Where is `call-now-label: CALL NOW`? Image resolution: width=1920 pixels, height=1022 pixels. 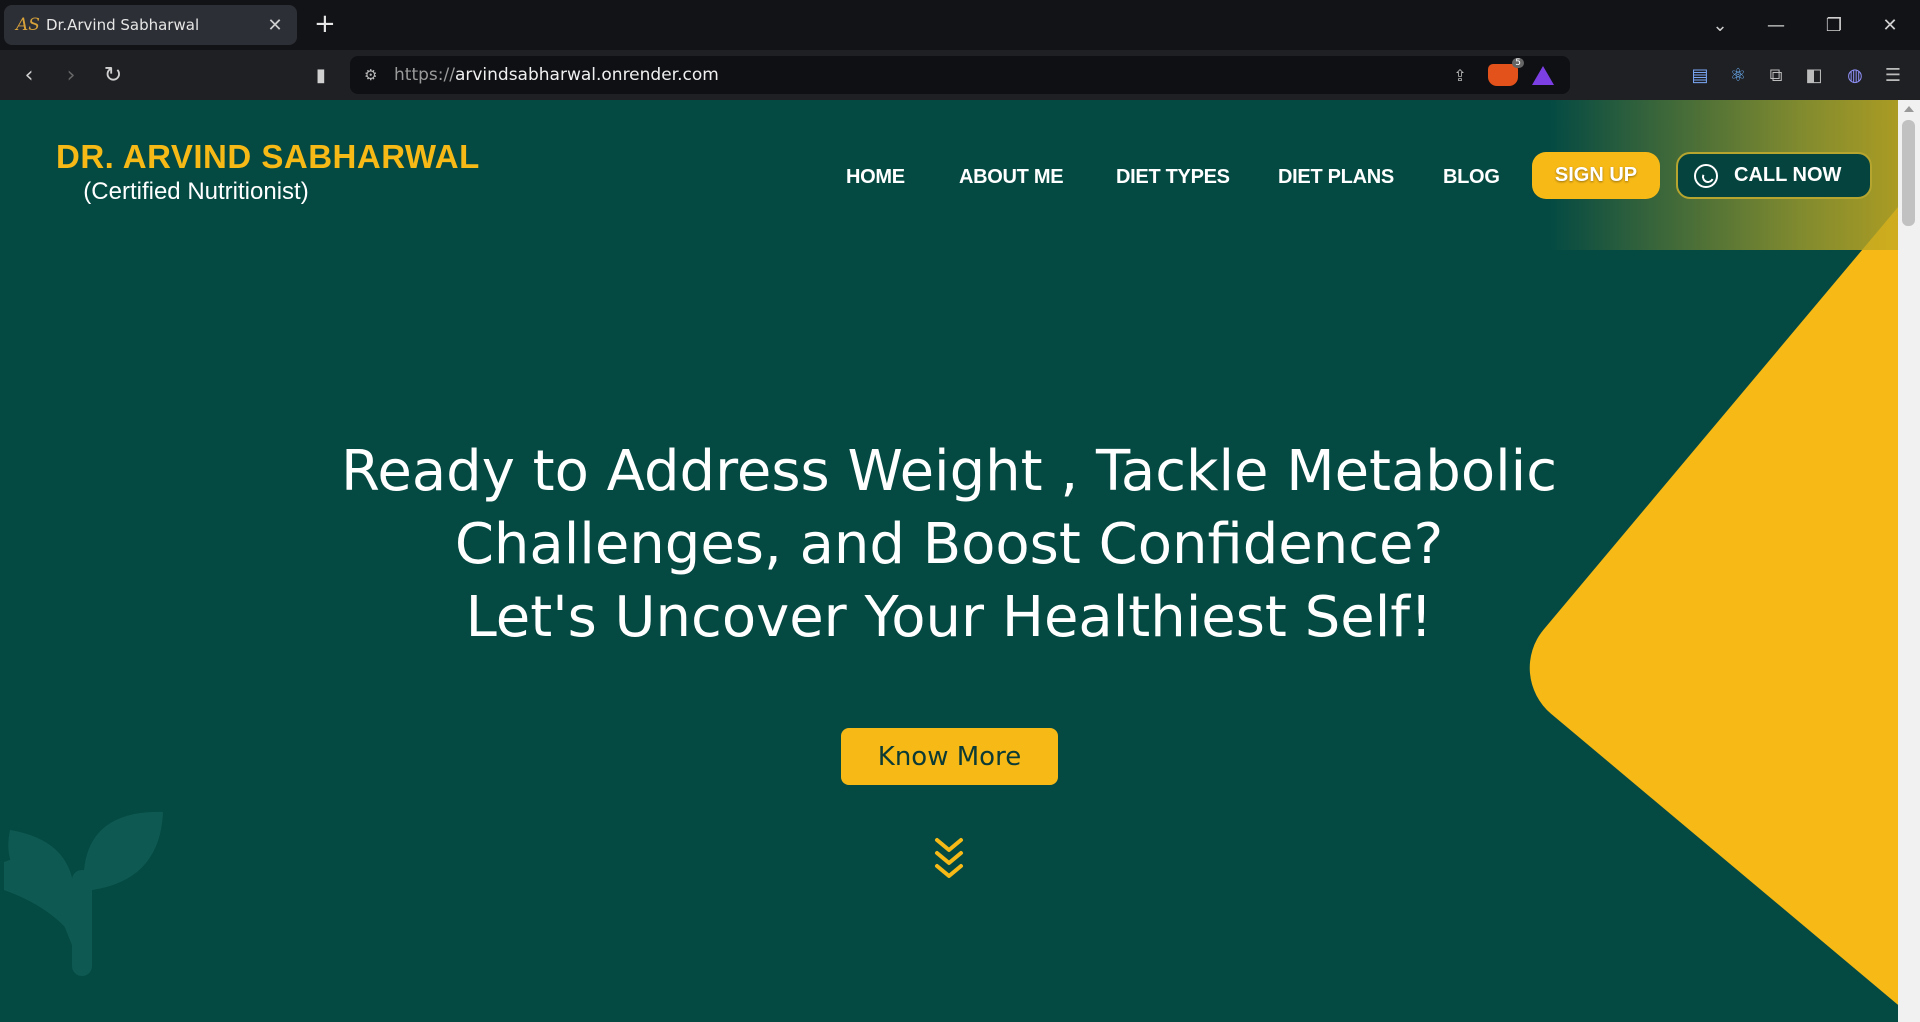
call-now-label: CALL NOW is located at coordinates (1788, 175).